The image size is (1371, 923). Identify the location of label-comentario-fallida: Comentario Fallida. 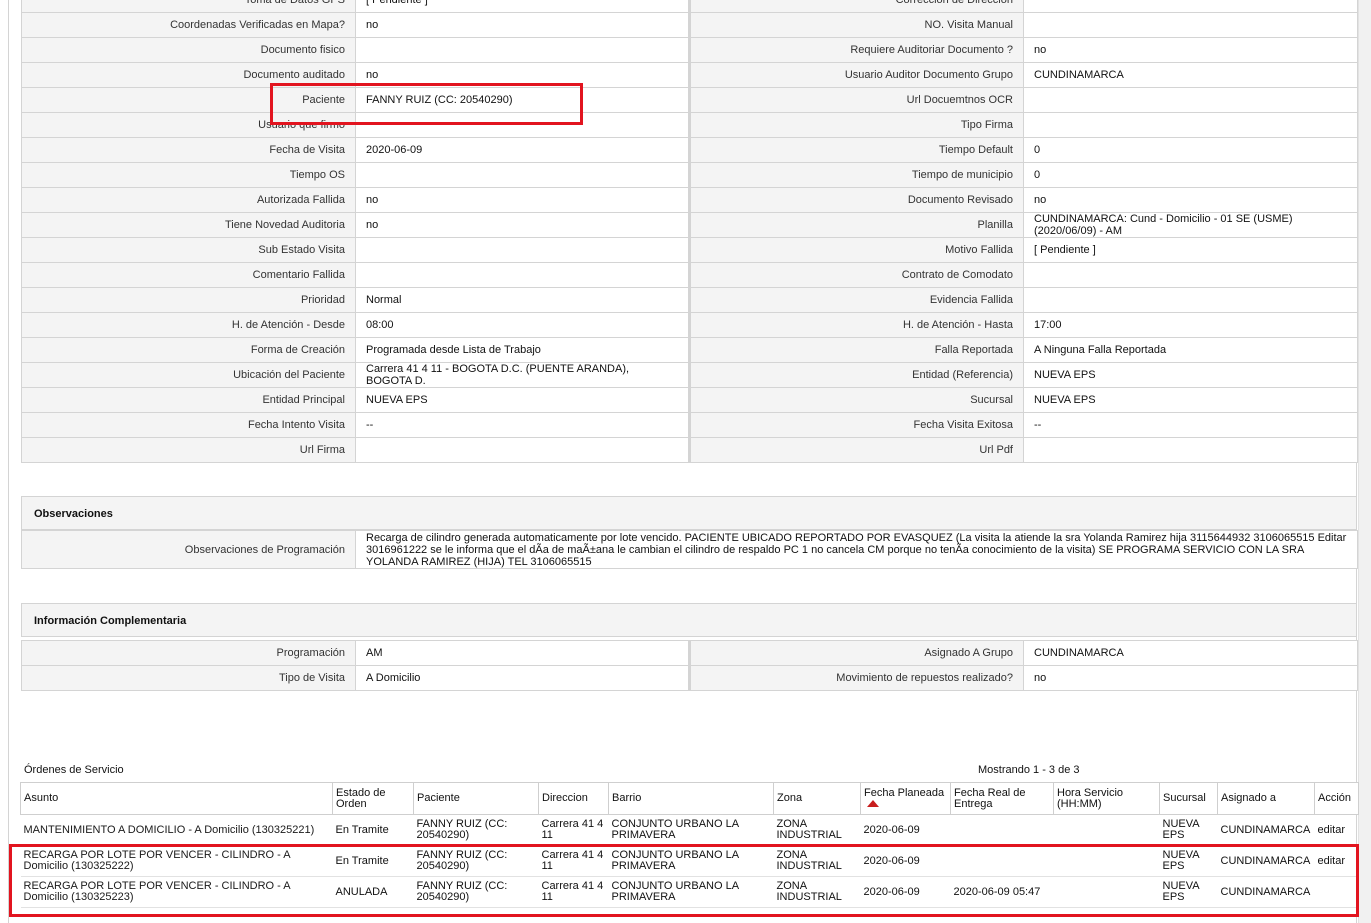
(188, 275).